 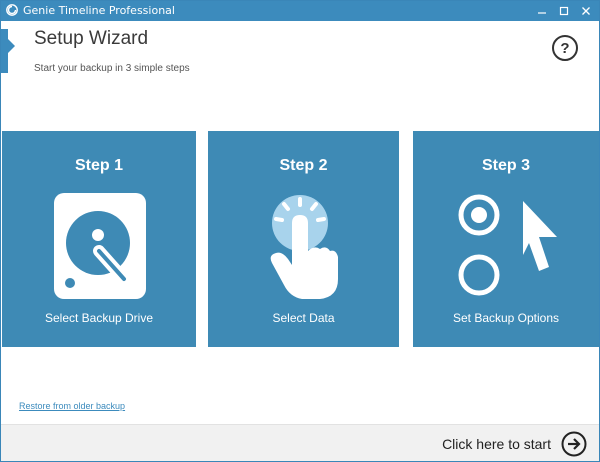 What do you see at coordinates (100, 246) in the screenshot?
I see `hard-drive-icon` at bounding box center [100, 246].